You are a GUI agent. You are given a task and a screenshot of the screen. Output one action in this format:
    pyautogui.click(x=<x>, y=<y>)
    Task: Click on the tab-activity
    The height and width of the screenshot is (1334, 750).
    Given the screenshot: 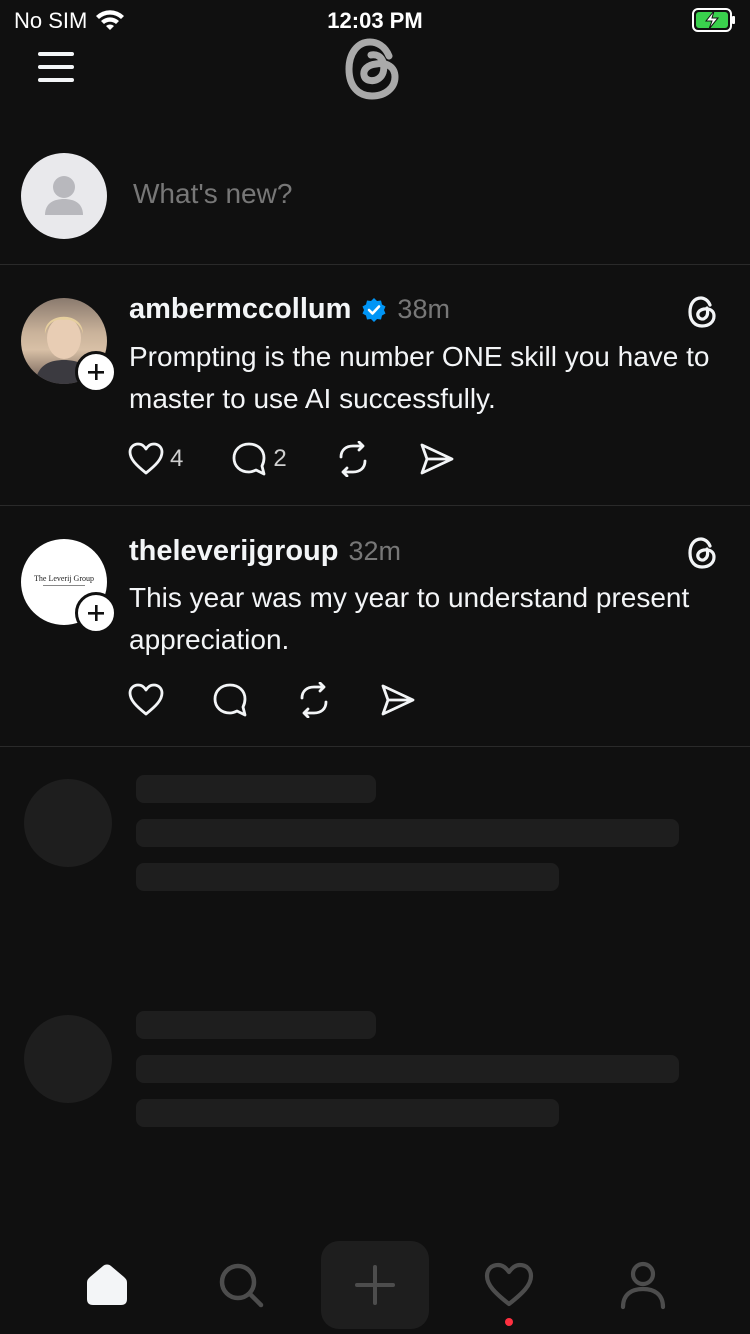 What is the action you would take?
    pyautogui.click(x=509, y=1285)
    